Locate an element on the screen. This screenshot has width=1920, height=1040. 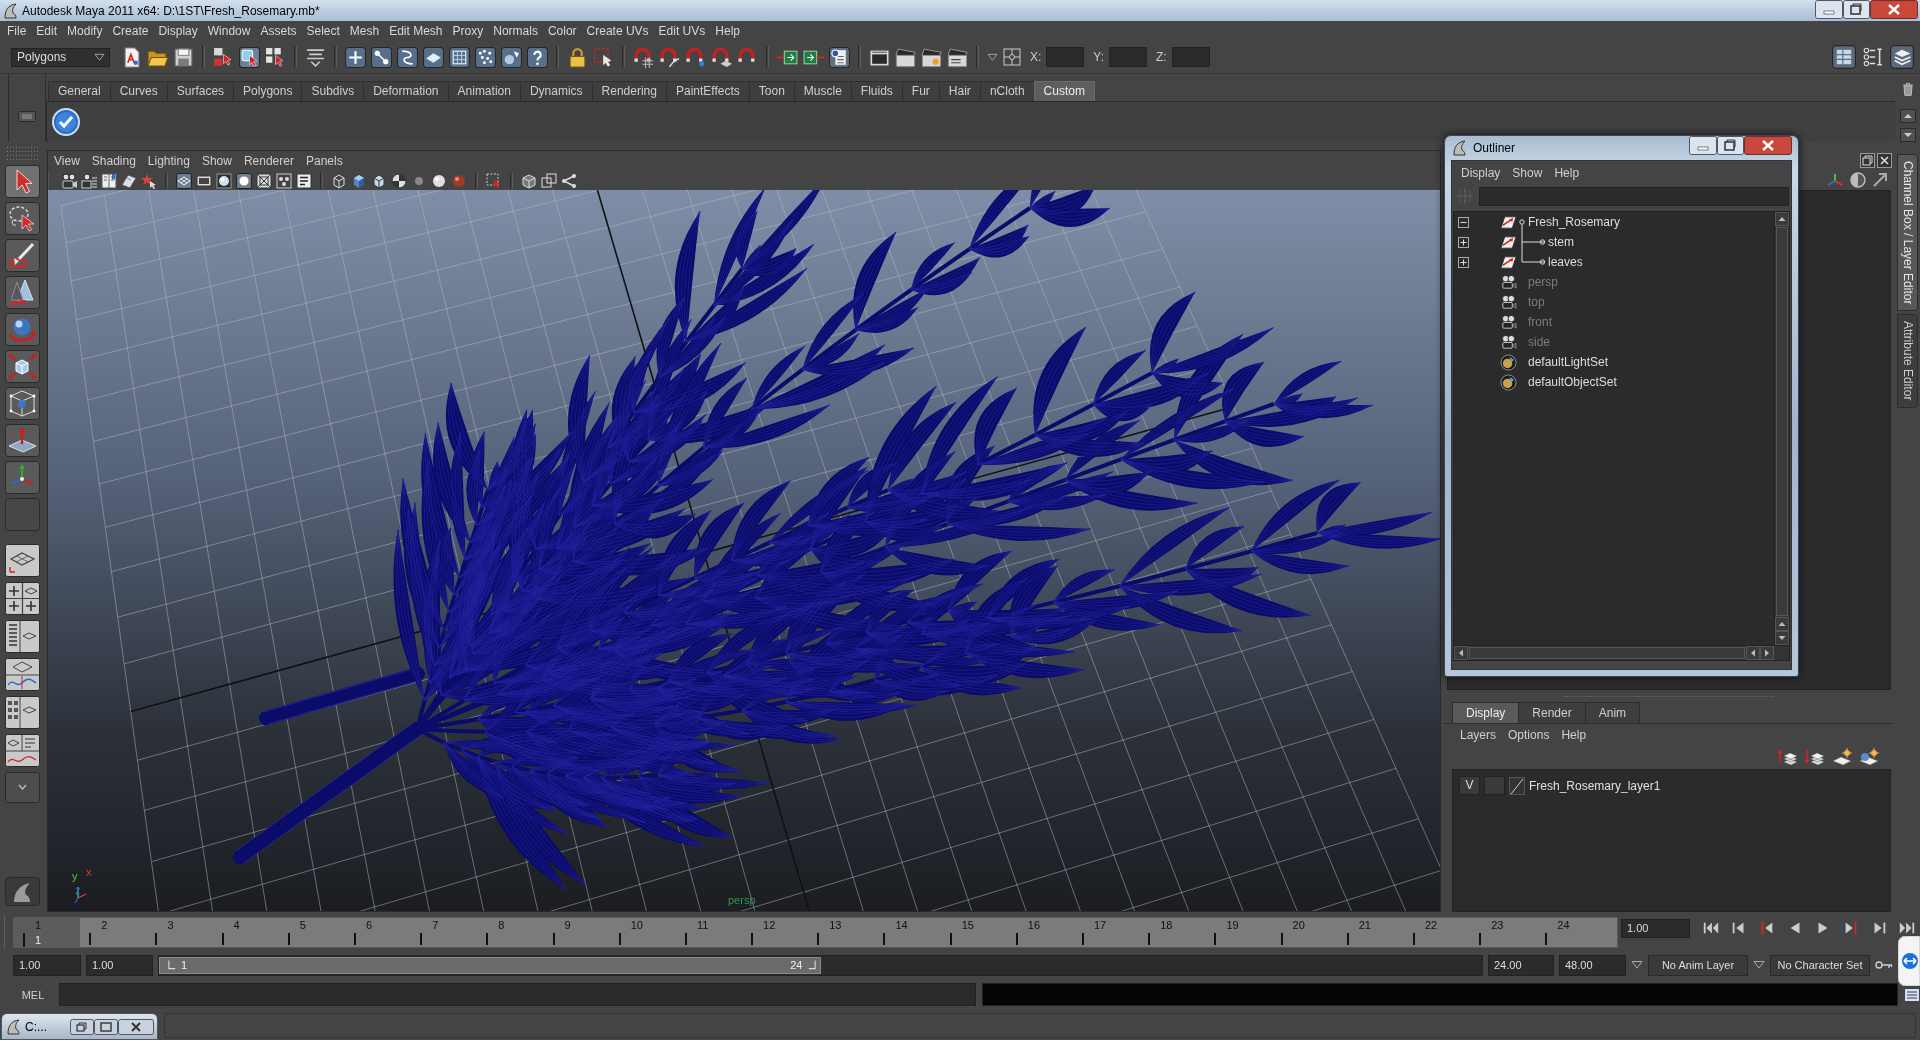
dashed-square-cursor-icon is located at coordinates (603, 57).